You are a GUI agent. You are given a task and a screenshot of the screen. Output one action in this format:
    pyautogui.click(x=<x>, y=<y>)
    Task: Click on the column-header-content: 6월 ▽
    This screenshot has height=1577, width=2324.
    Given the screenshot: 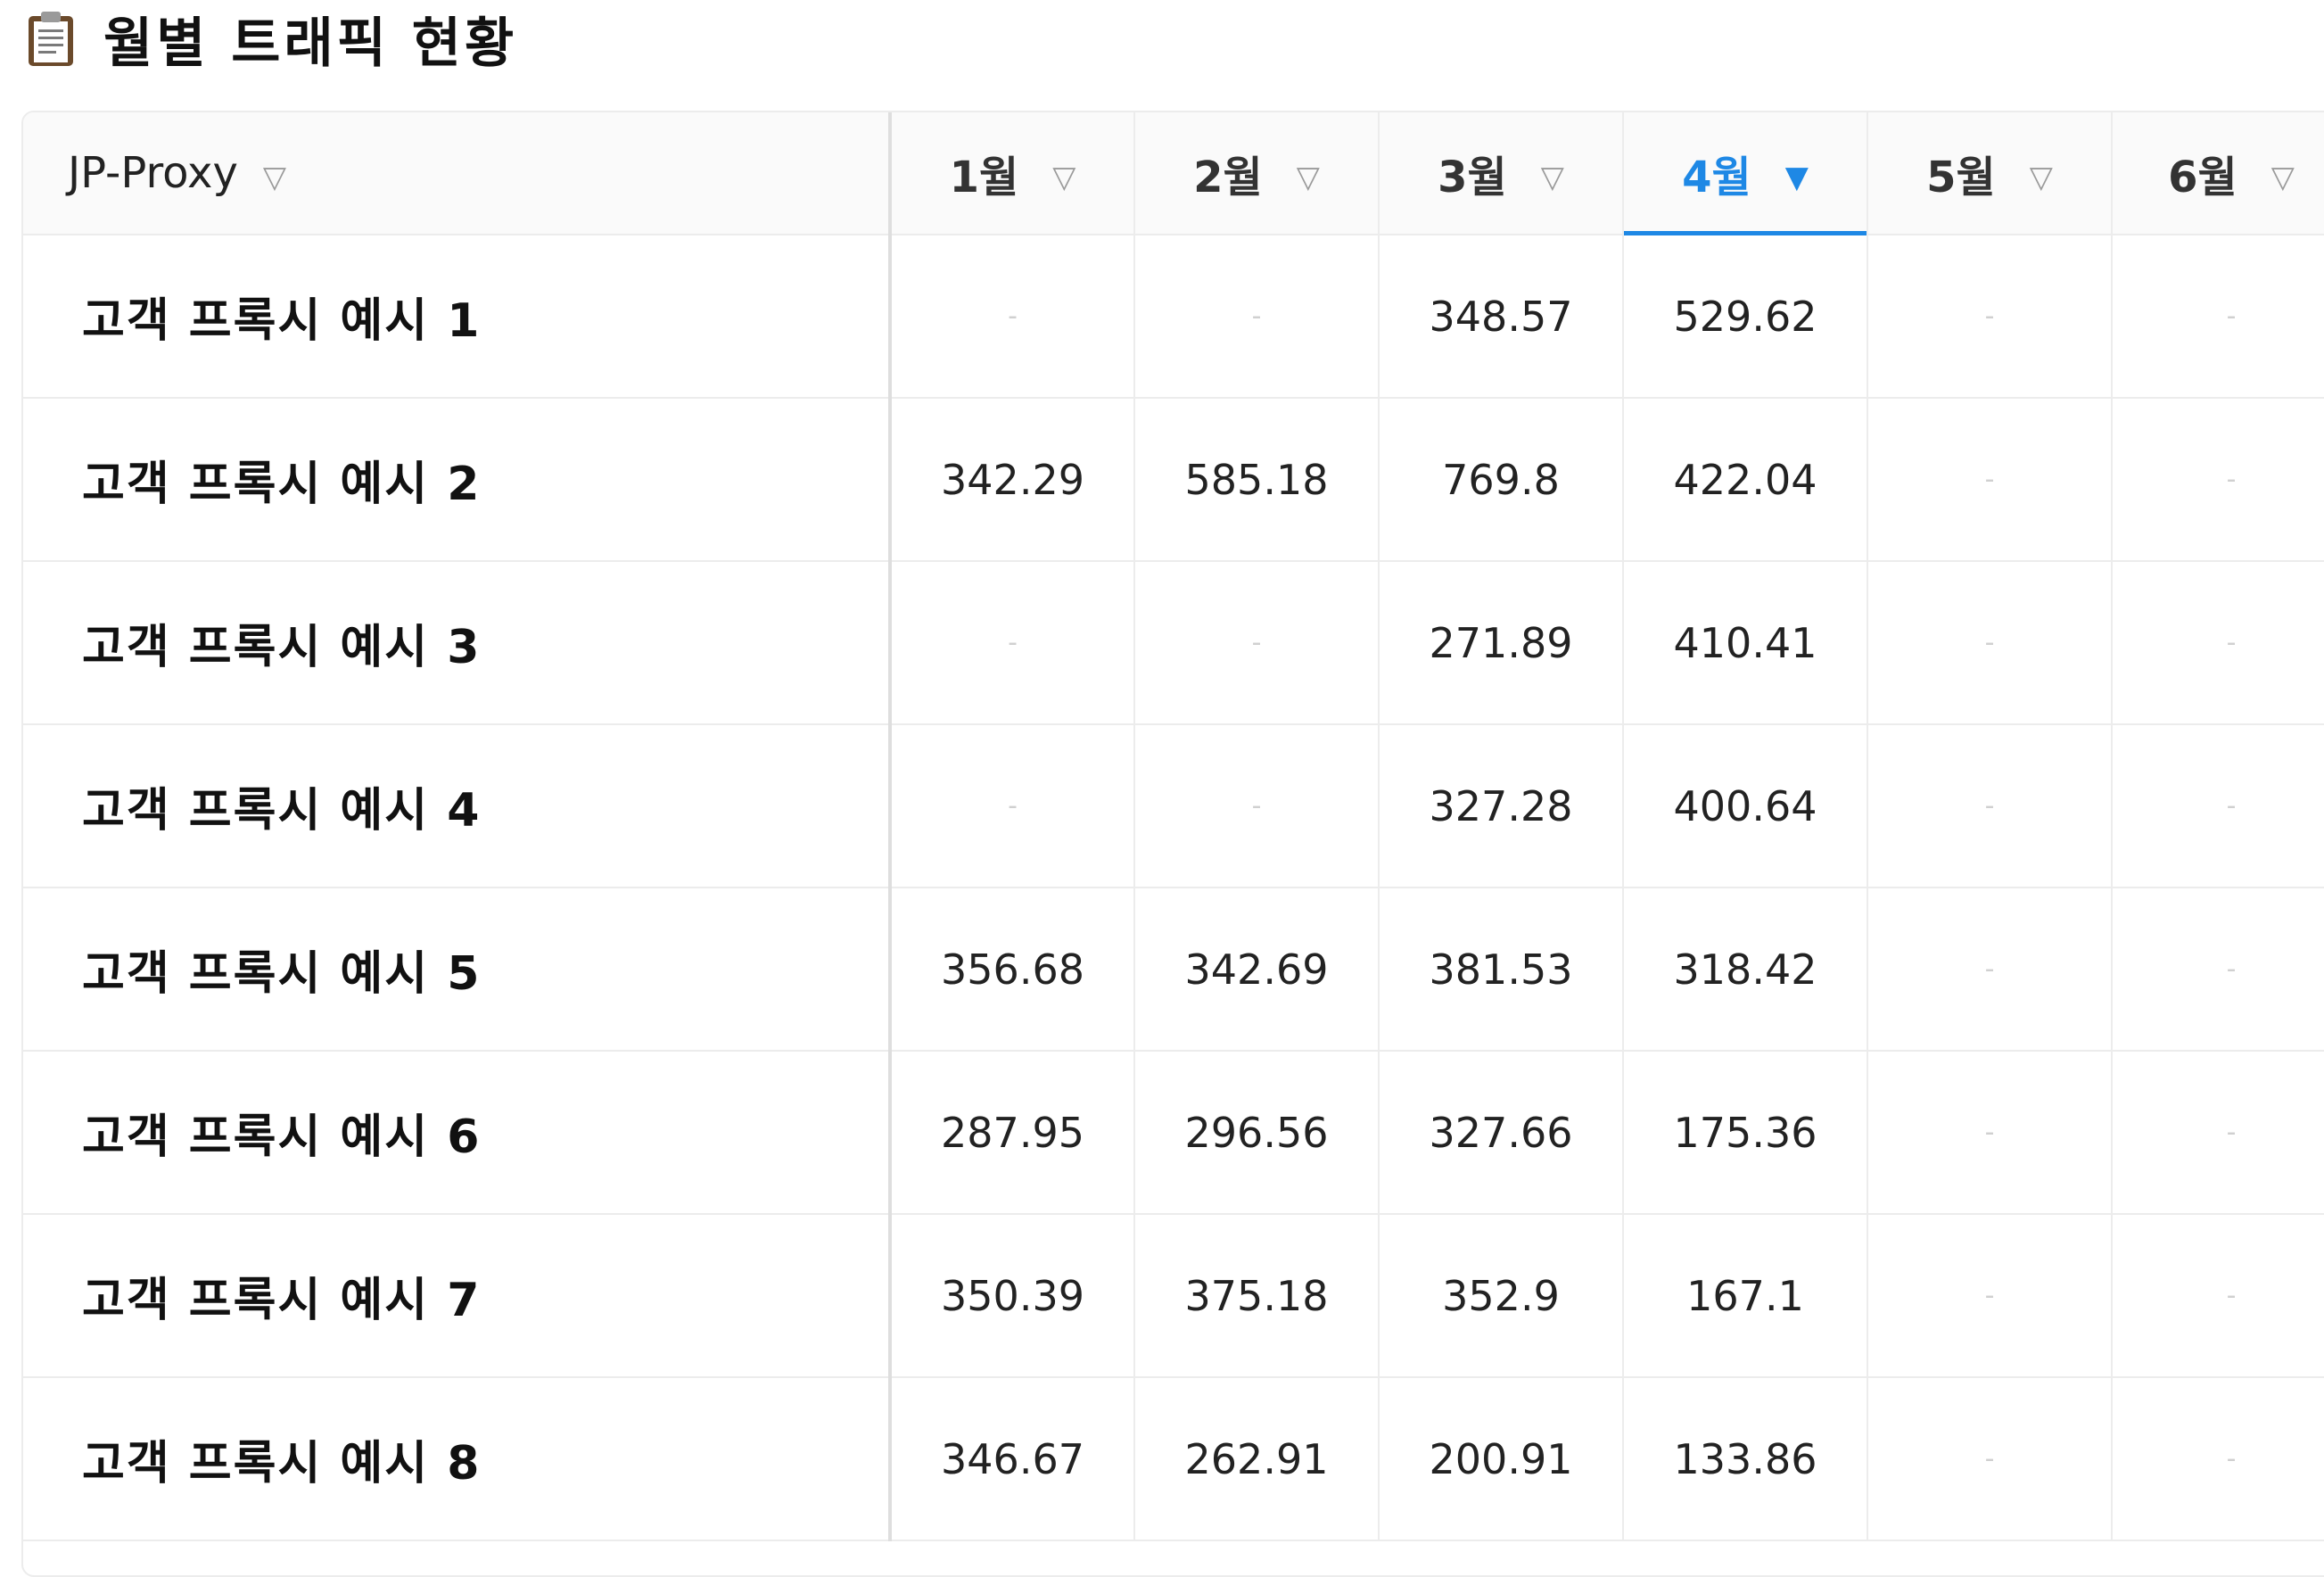 What is the action you would take?
    pyautogui.click(x=2218, y=173)
    